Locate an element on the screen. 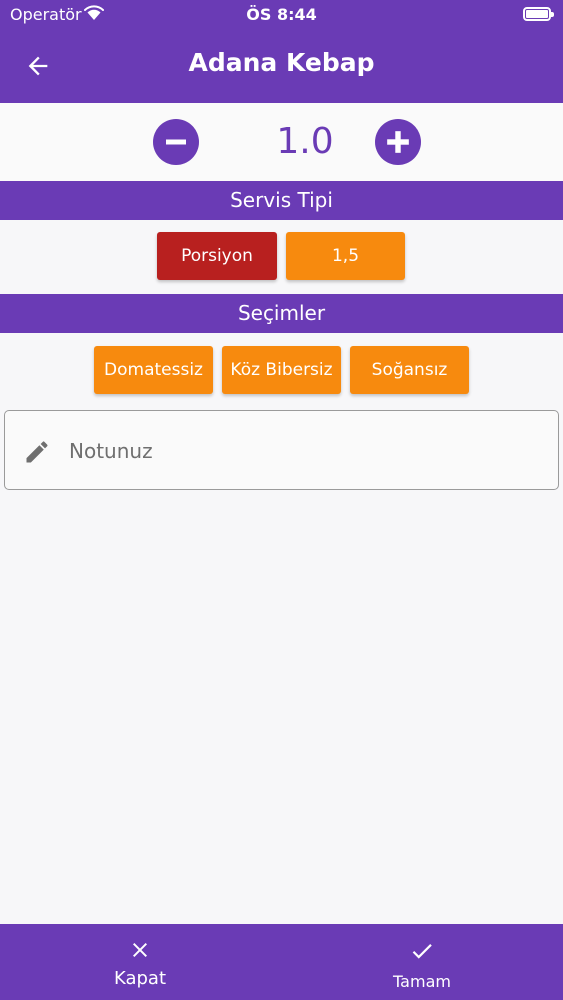 This screenshot has width=563, height=1000. minus-icon is located at coordinates (176, 142).